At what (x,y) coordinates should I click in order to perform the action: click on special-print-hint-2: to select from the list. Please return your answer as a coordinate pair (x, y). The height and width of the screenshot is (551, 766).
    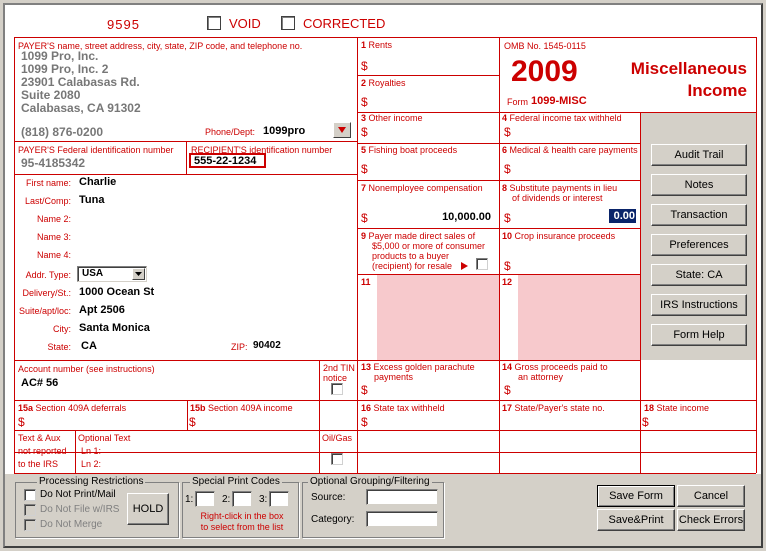
    Looking at the image, I should click on (242, 527).